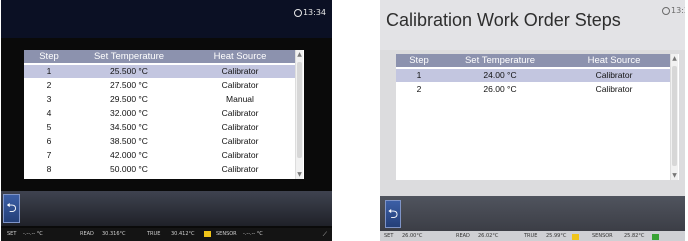  I want to click on clock: 13:3, so click(673, 10).